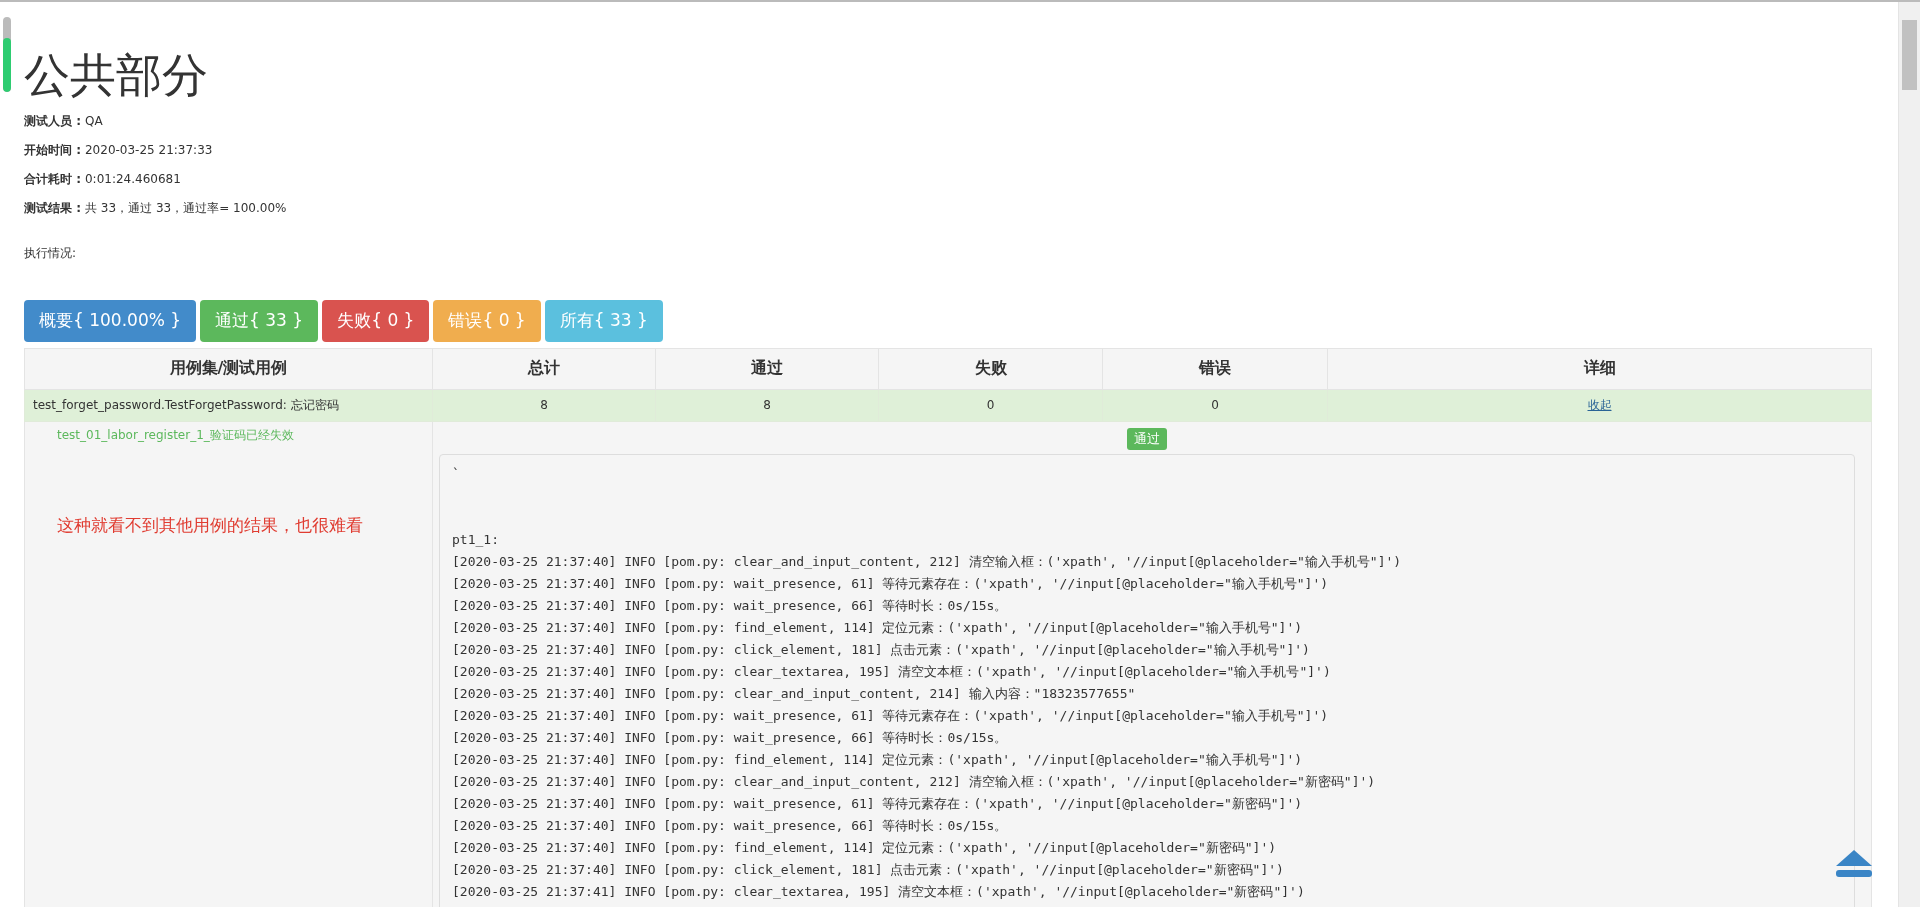 The image size is (1920, 907). What do you see at coordinates (487, 320) in the screenshot?
I see `filter-button: 错误{ 0 }` at bounding box center [487, 320].